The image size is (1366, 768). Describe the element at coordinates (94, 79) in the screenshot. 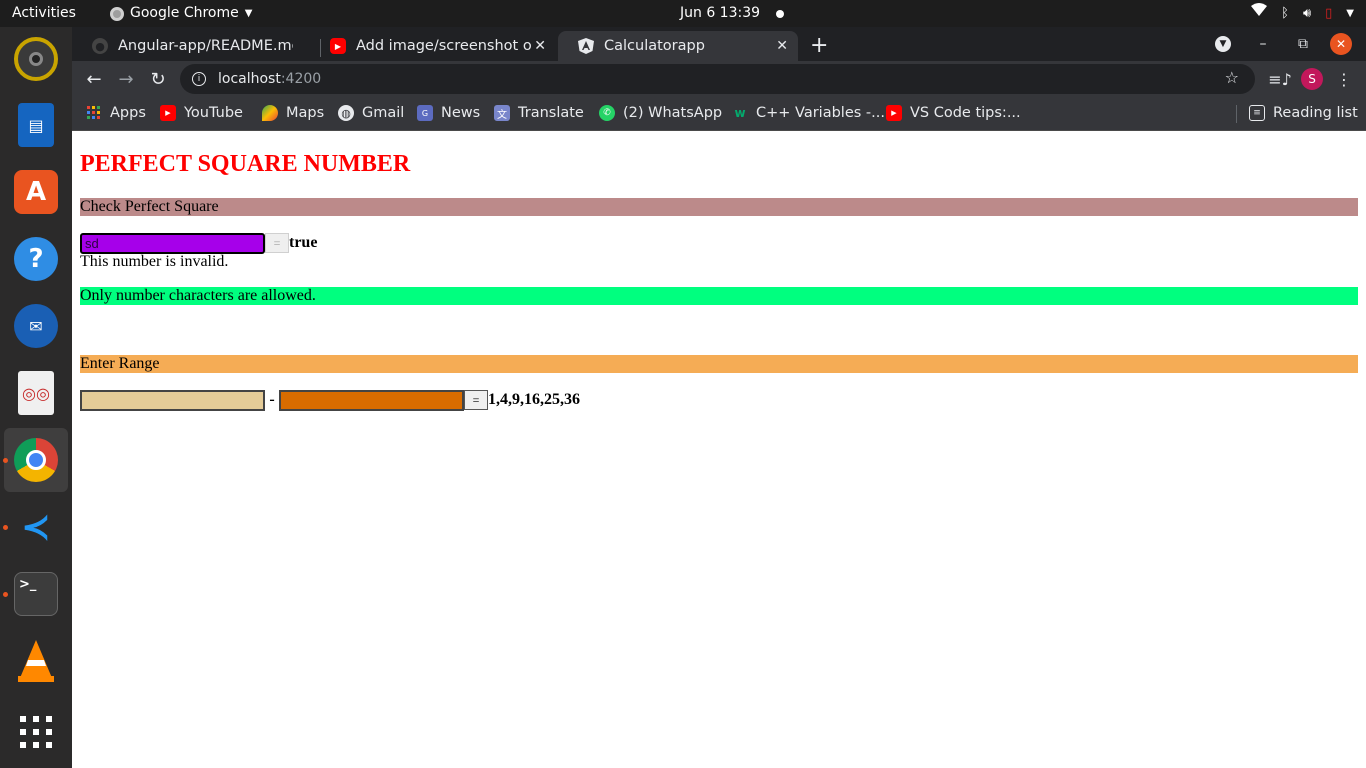

I see `back-button: ←` at that location.